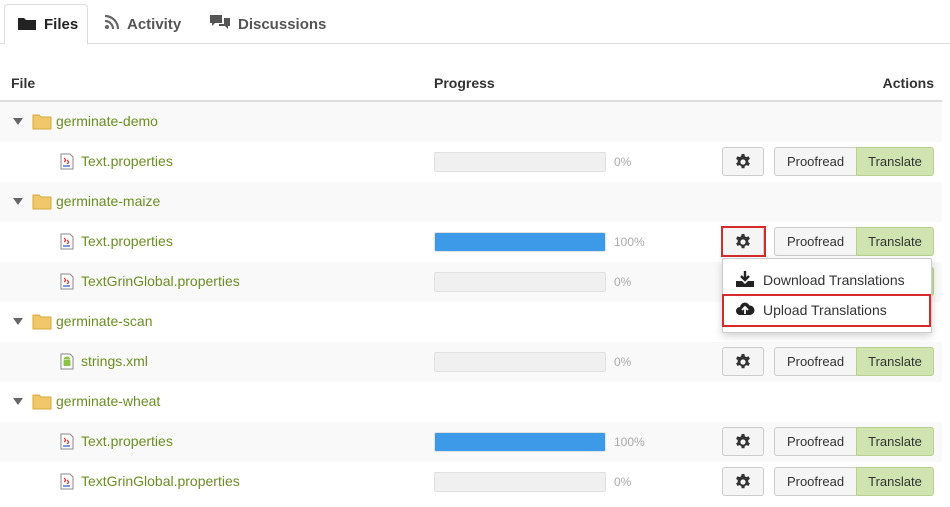  What do you see at coordinates (908, 83) in the screenshot?
I see `column-header-actions: Actions` at bounding box center [908, 83].